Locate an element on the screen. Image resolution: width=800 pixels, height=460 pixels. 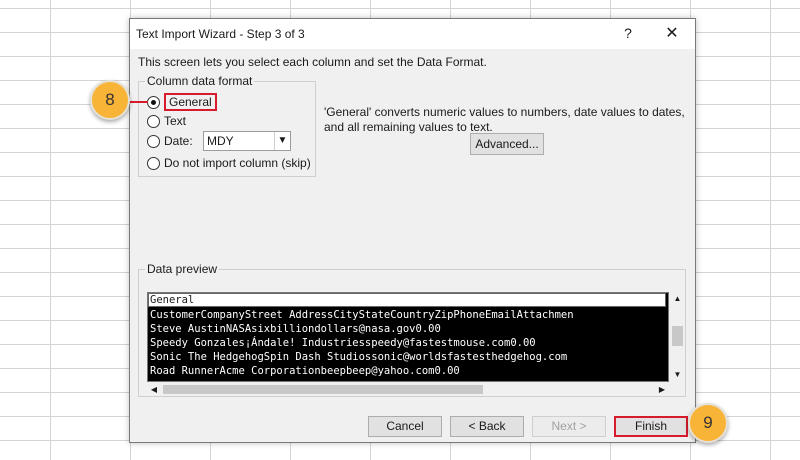
vertical-scroll-thumb is located at coordinates (677, 336).